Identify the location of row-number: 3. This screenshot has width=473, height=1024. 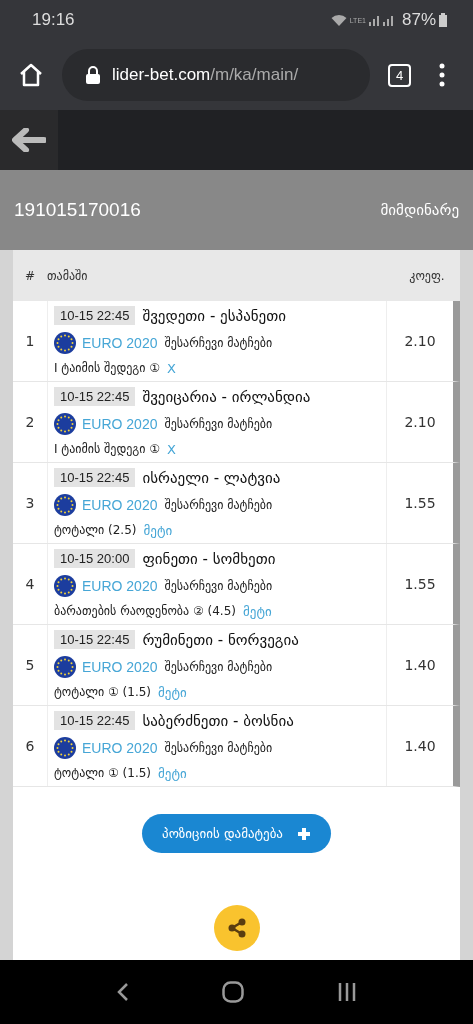
(30, 503).